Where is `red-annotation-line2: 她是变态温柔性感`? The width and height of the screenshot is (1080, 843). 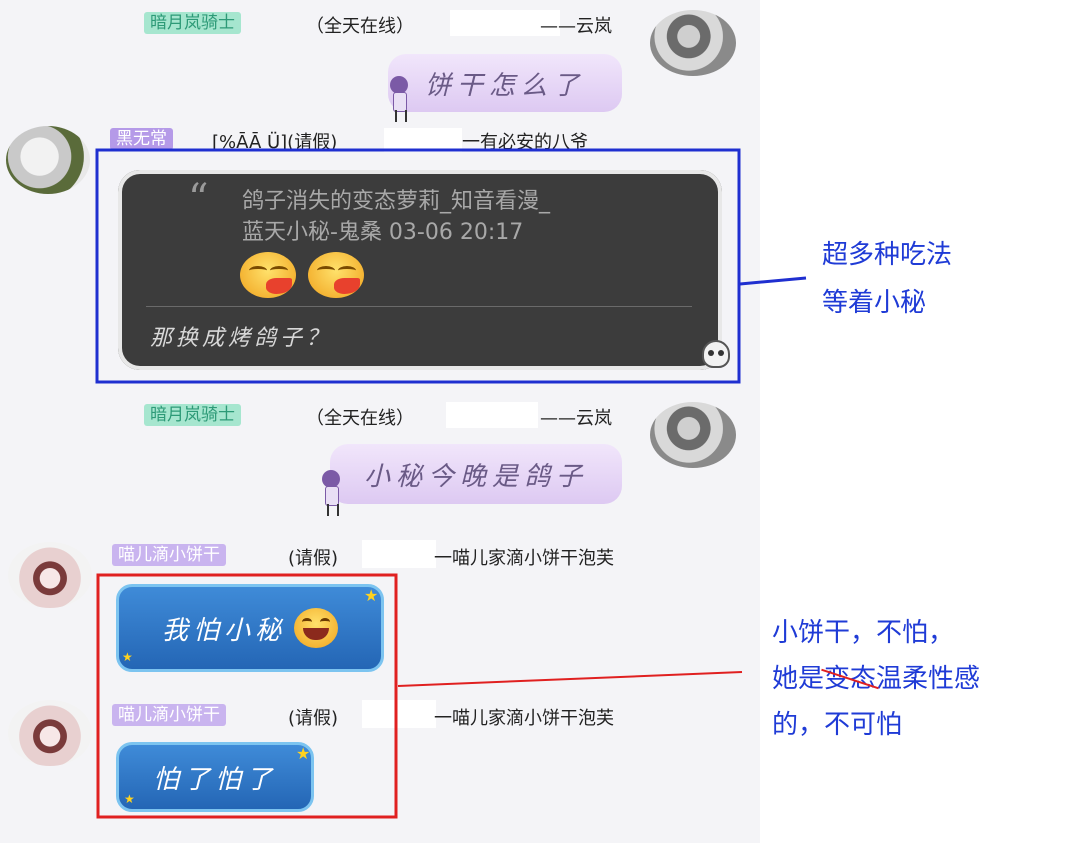
red-annotation-line2: 她是变态温柔性感 is located at coordinates (876, 679).